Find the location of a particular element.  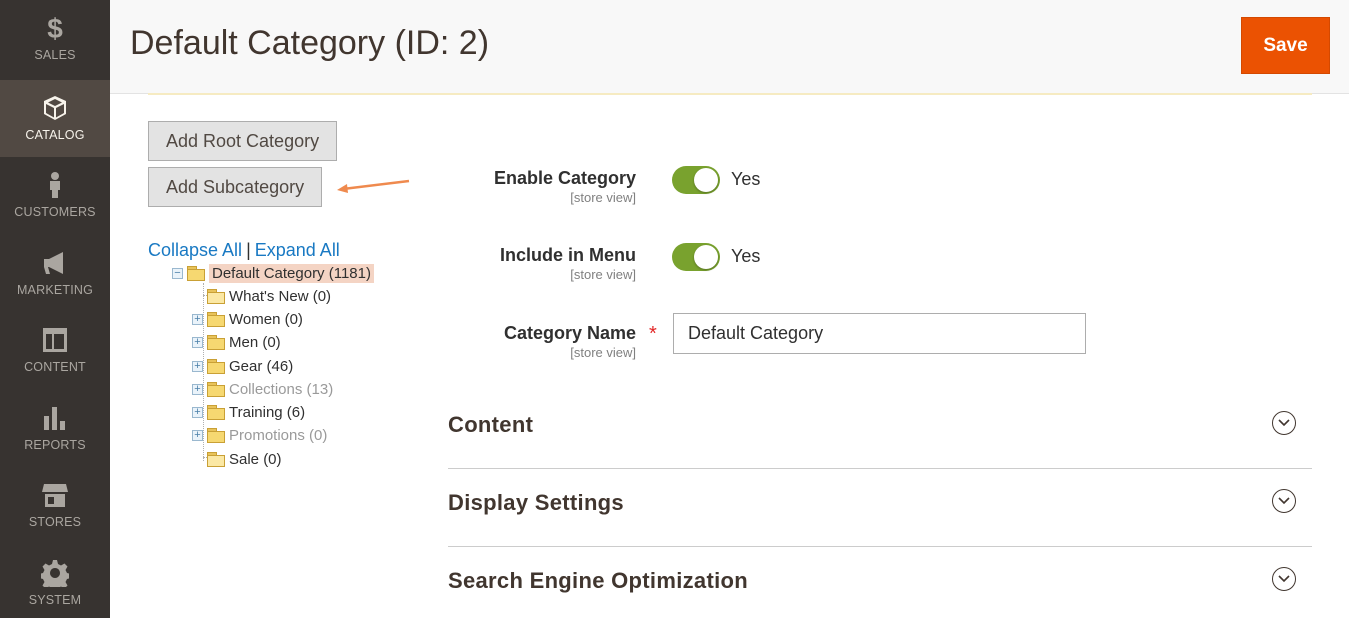

tree-node-women: + Women (0) is located at coordinates (247, 319).